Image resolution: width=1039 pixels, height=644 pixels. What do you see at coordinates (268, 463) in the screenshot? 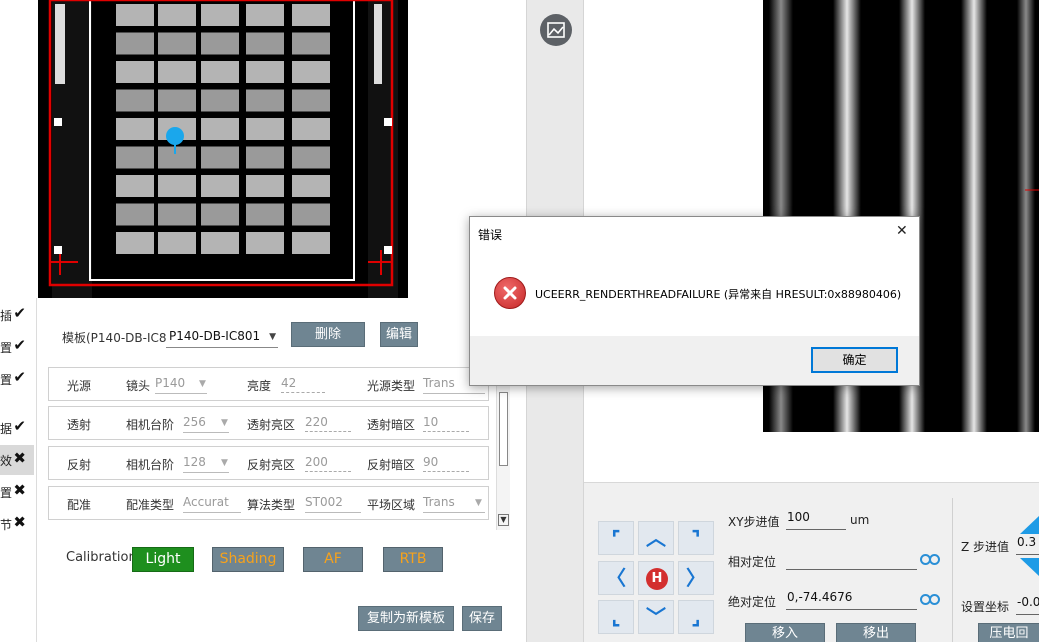
I see `reflection-row: 反射 相机台阶 128 ▼ 反射亮区 200 反射暗区 90` at bounding box center [268, 463].